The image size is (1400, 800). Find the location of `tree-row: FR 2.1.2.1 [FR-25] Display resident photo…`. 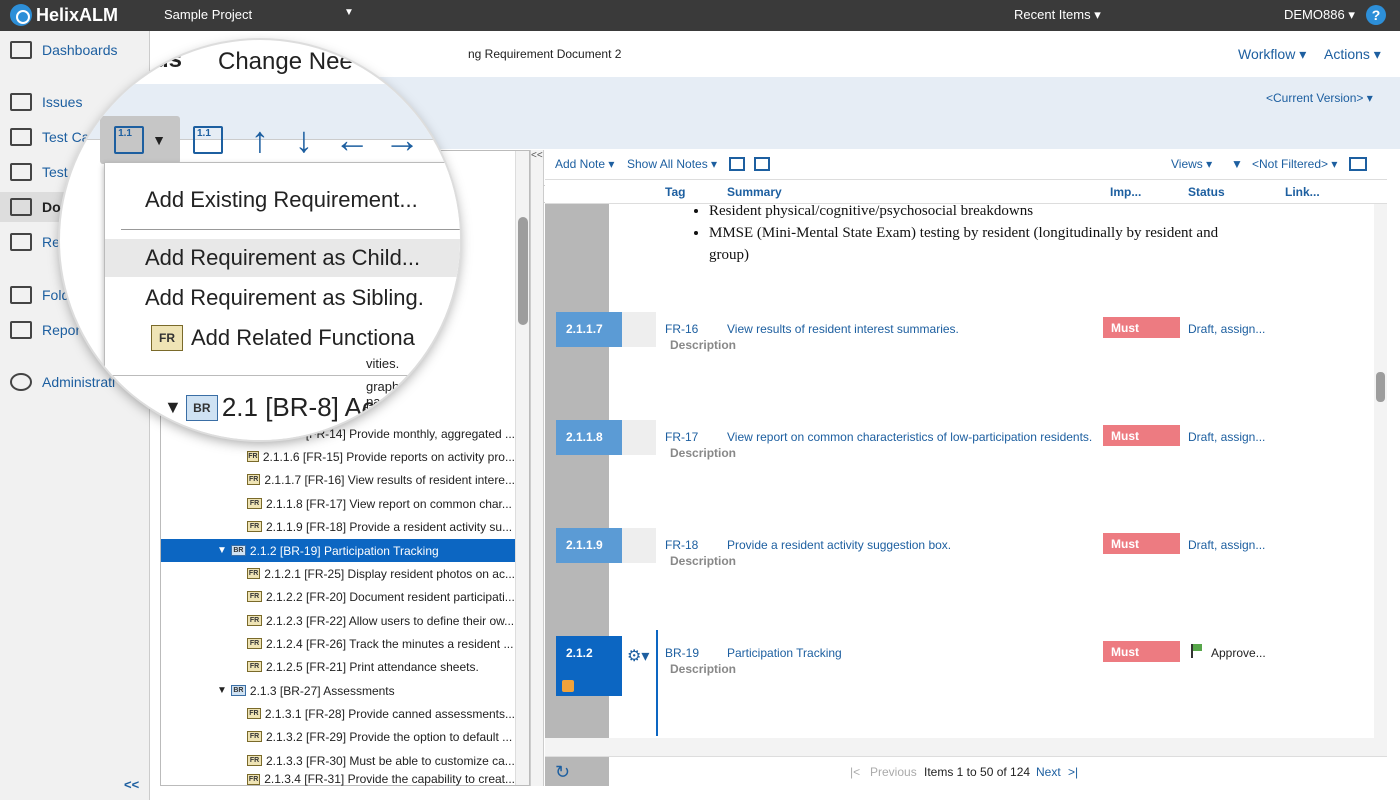

tree-row: FR 2.1.2.1 [FR-25] Display resident photo… is located at coordinates (338, 573).